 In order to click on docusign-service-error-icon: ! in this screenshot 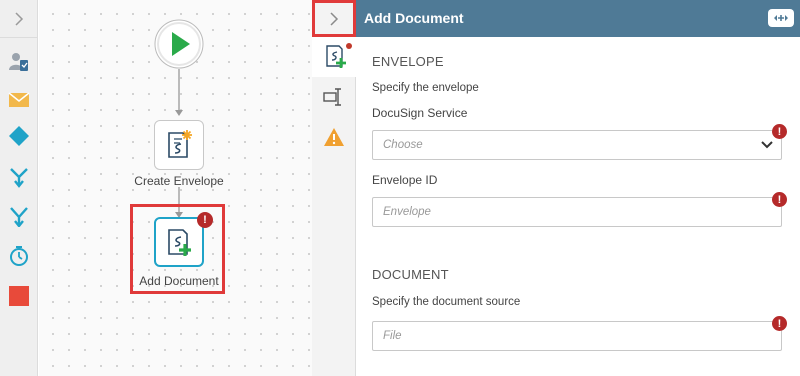, I will do `click(779, 131)`.